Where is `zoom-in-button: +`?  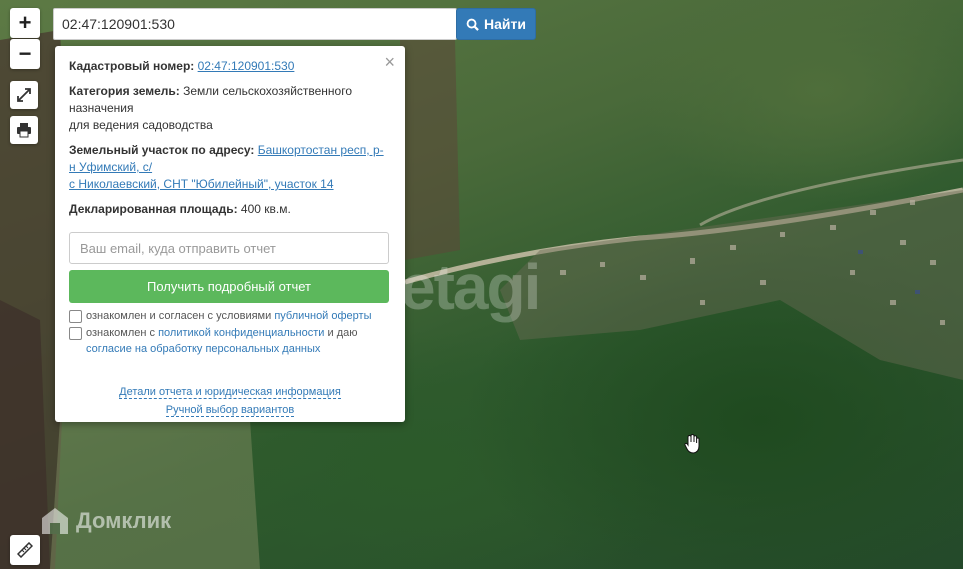 zoom-in-button: + is located at coordinates (25, 23).